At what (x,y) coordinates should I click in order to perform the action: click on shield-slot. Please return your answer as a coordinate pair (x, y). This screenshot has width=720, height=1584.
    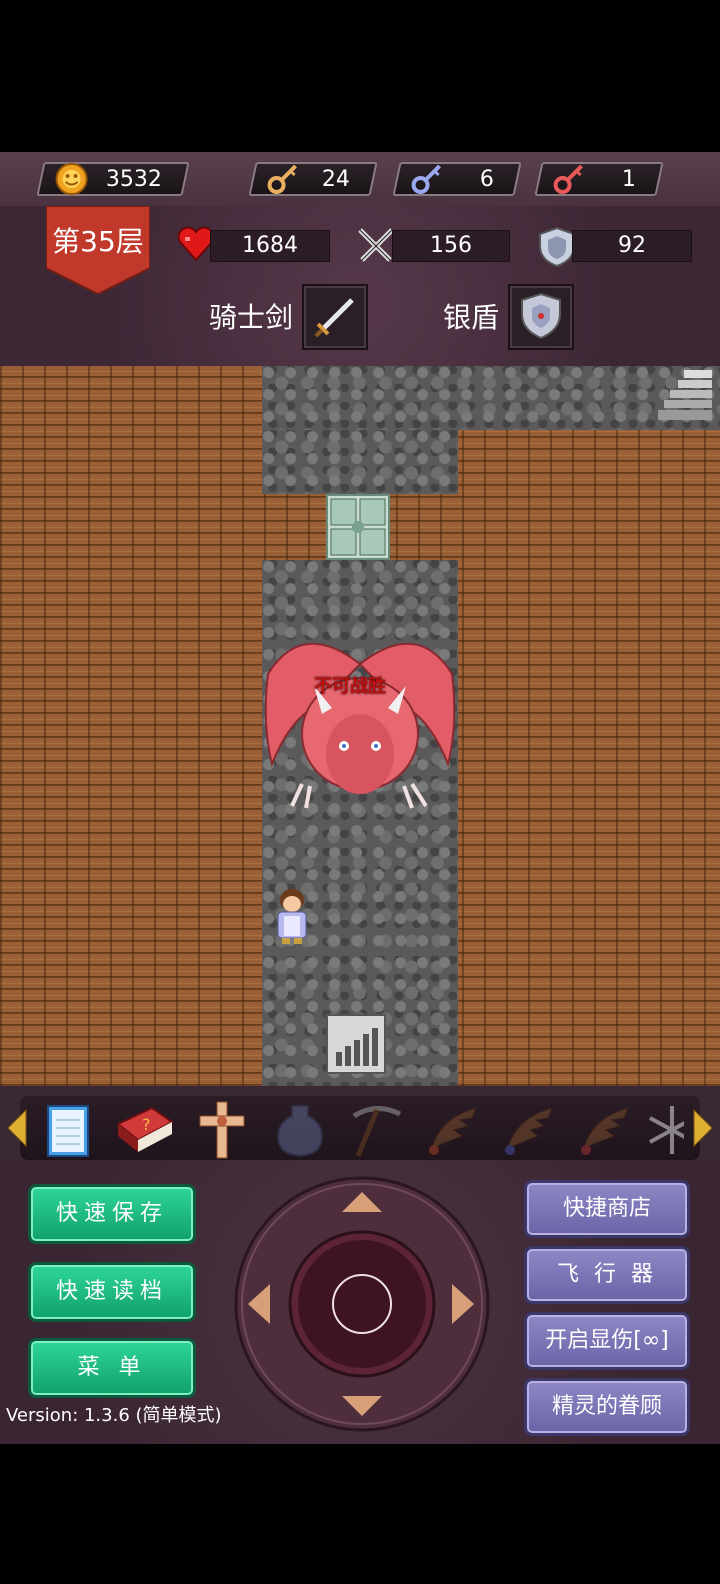
    Looking at the image, I should click on (541, 317).